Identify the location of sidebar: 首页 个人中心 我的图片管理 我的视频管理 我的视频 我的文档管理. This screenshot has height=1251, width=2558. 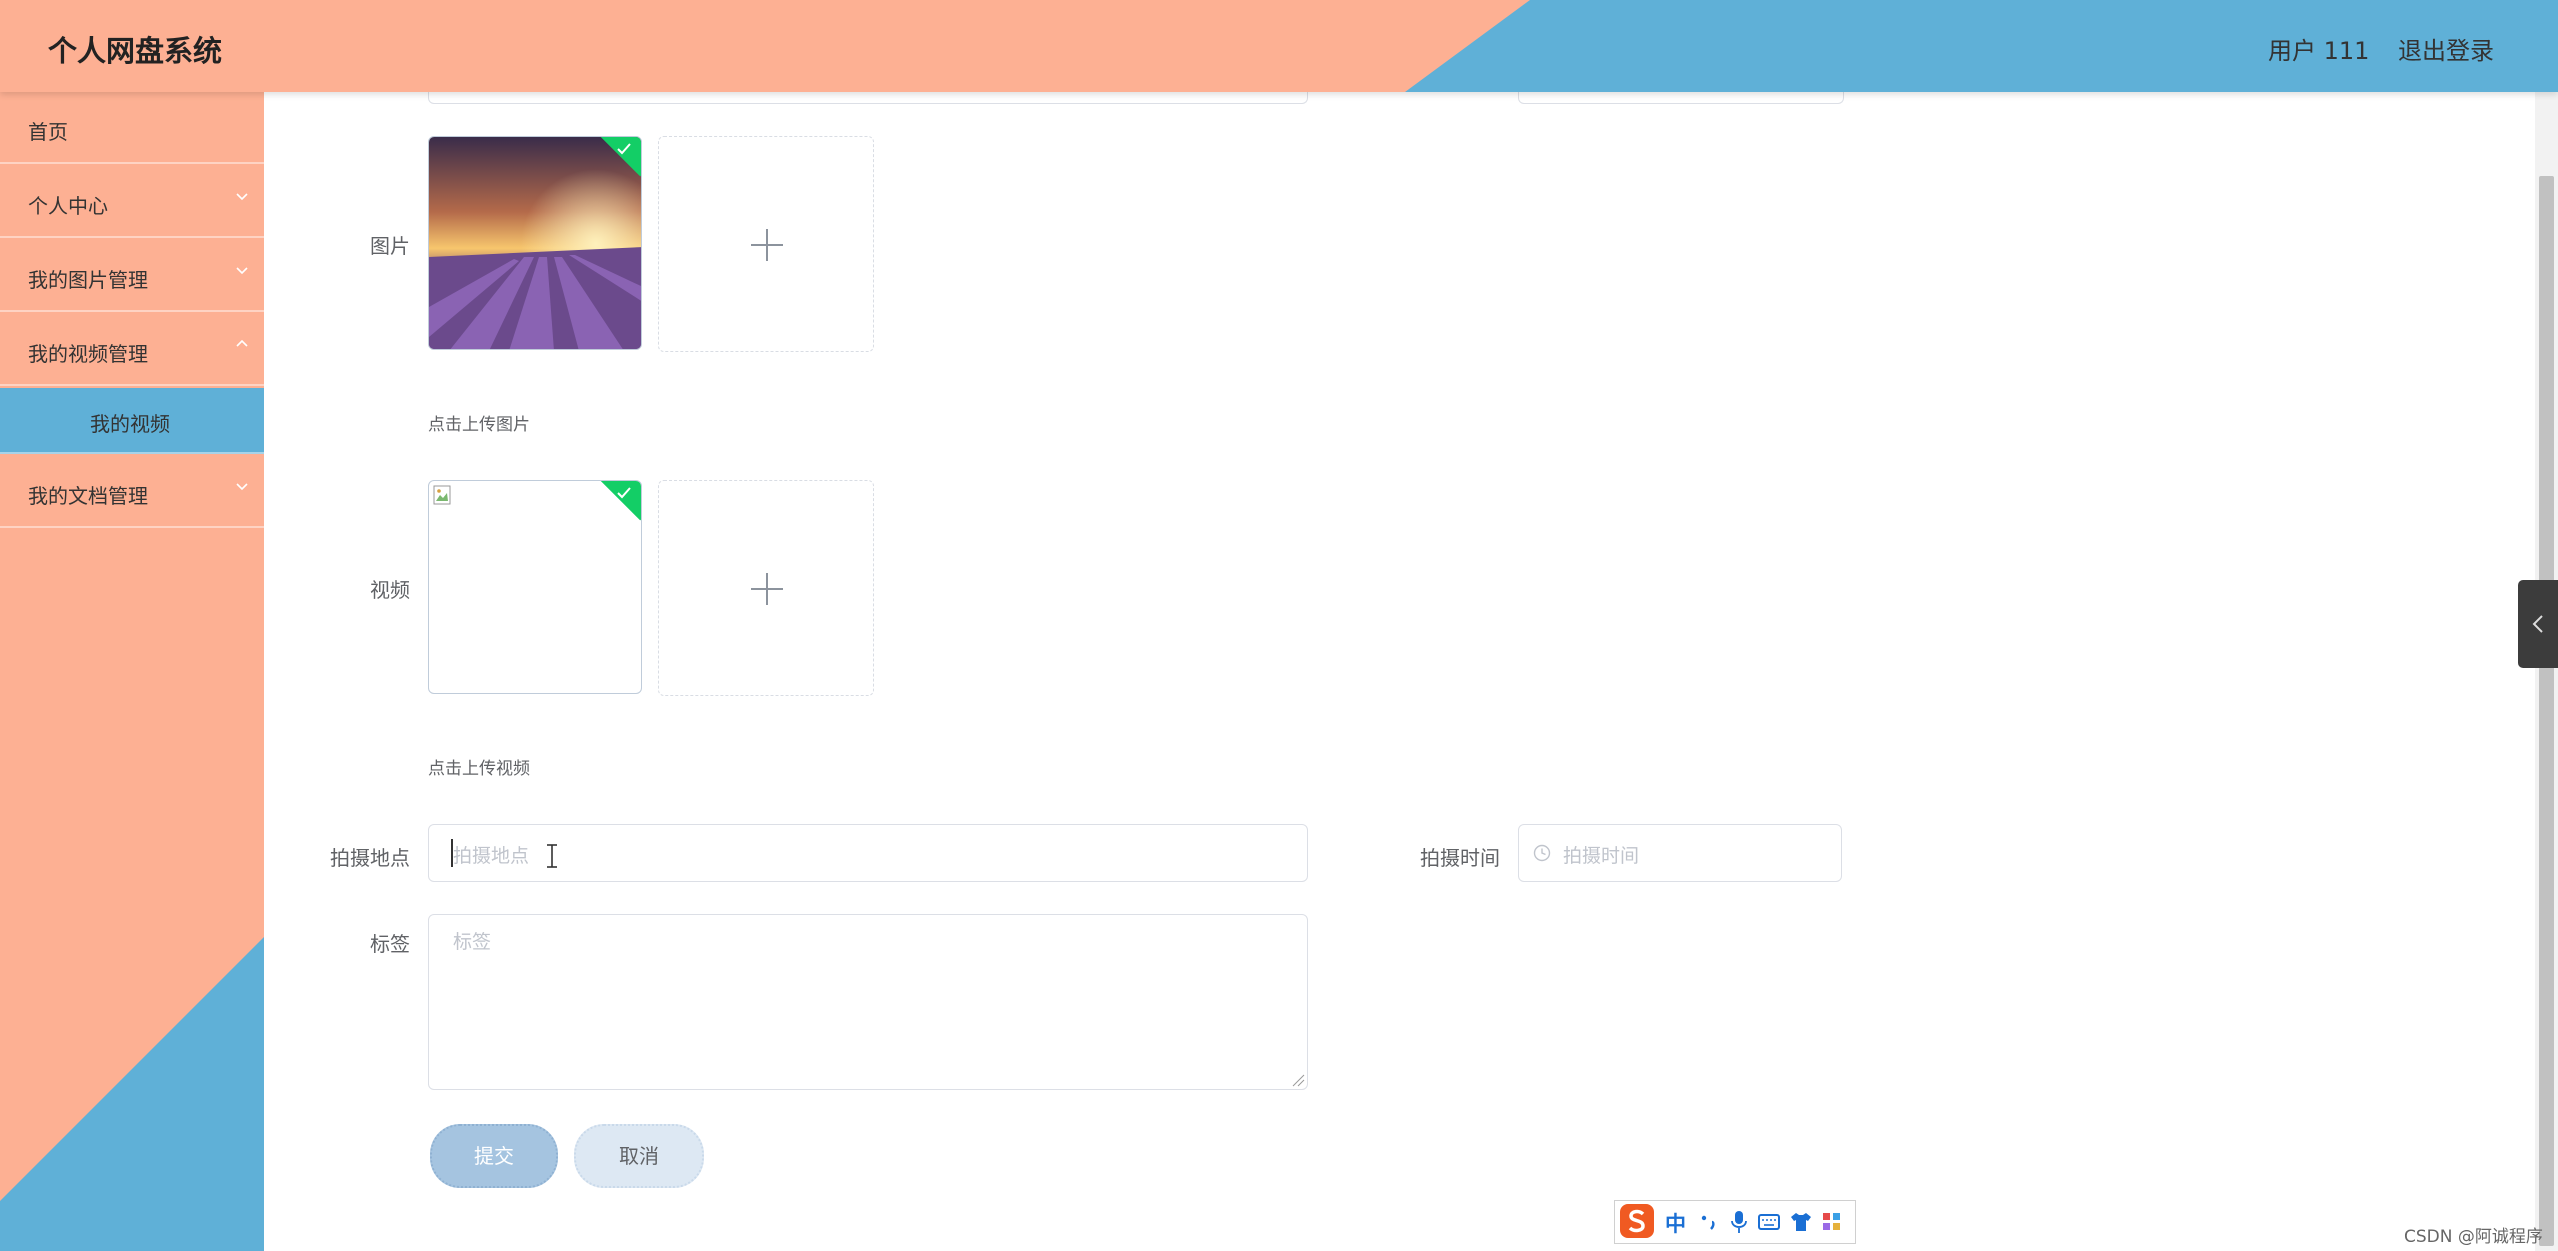
(132, 671).